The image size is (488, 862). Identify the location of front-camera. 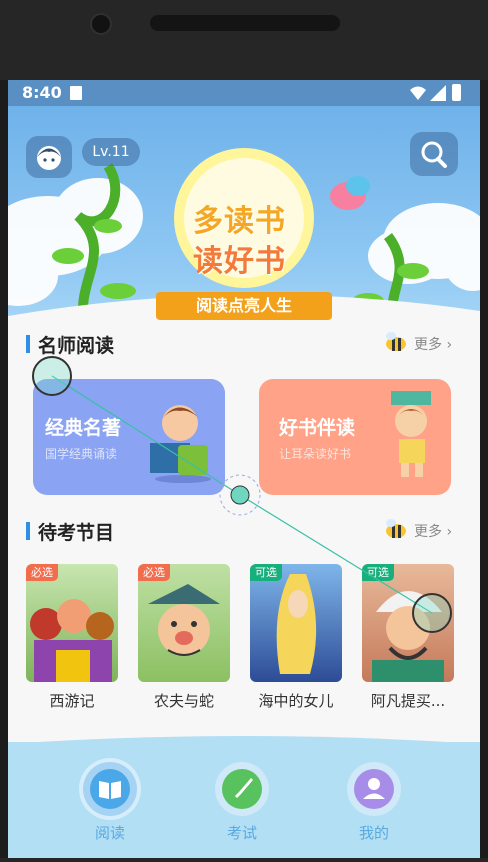
(101, 24).